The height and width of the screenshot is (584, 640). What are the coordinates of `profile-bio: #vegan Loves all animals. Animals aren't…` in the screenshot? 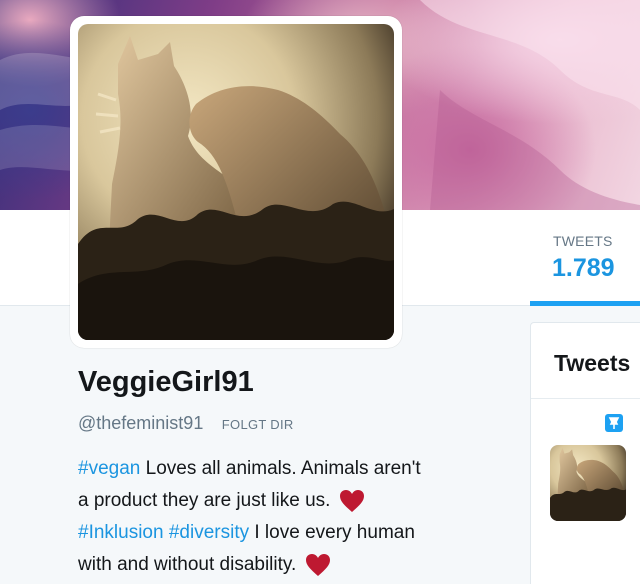 It's located at (288, 517).